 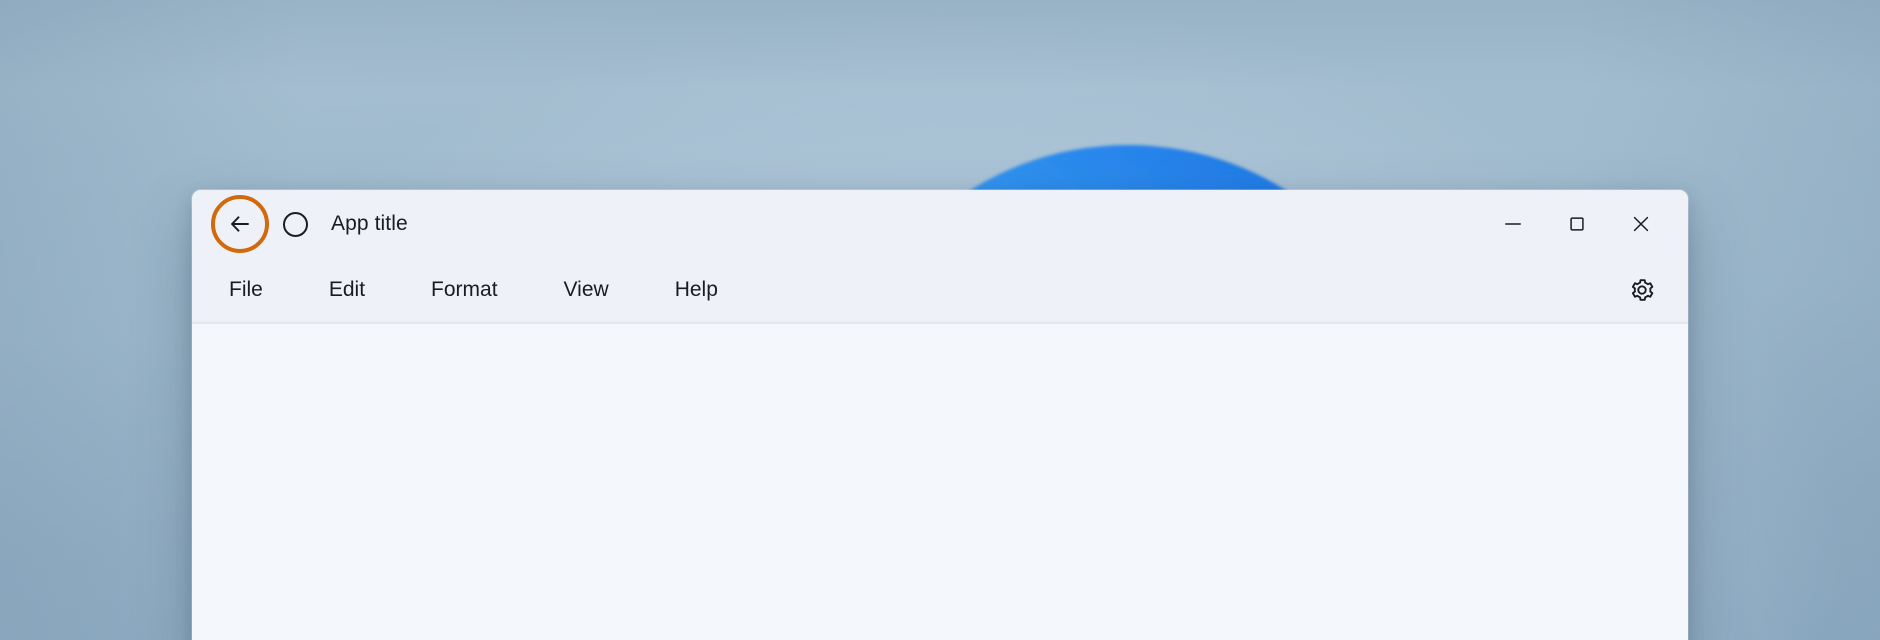 What do you see at coordinates (246, 290) in the screenshot?
I see `menu-item-file: File` at bounding box center [246, 290].